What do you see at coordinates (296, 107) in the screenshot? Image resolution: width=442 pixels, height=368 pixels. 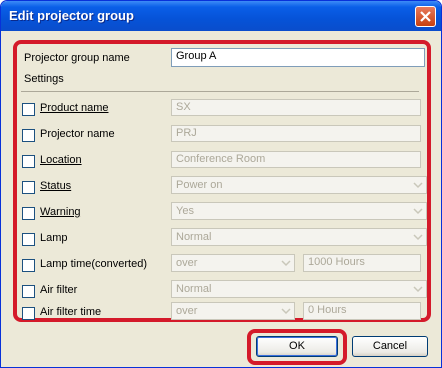 I see `product-name-input: SX` at bounding box center [296, 107].